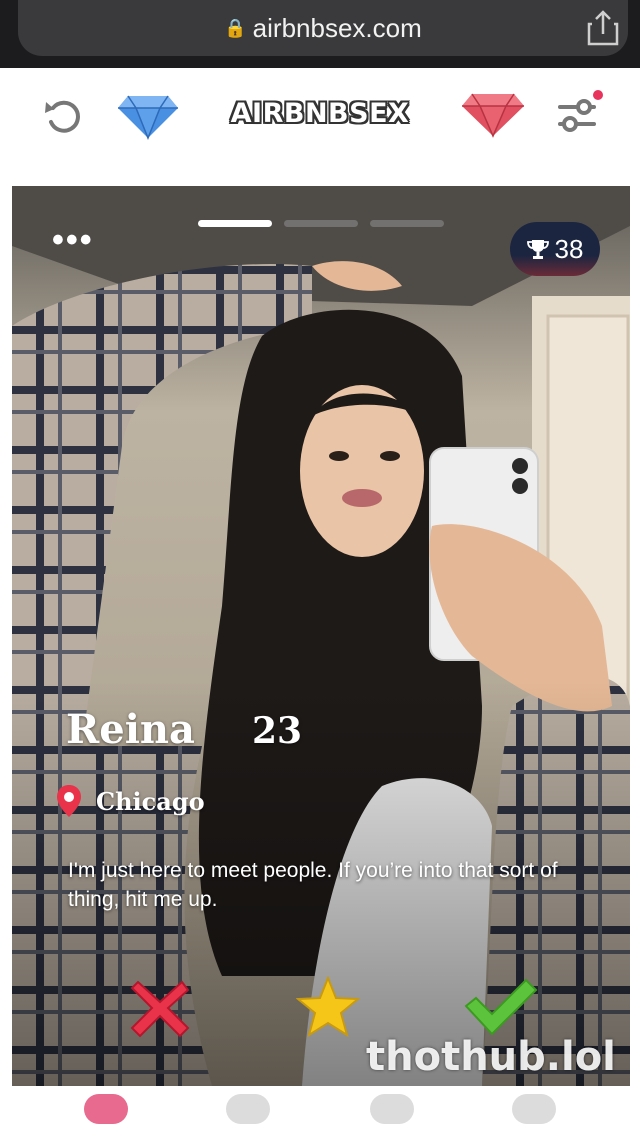 The height and width of the screenshot is (1124, 640). What do you see at coordinates (277, 731) in the screenshot?
I see `profile-age: 23` at bounding box center [277, 731].